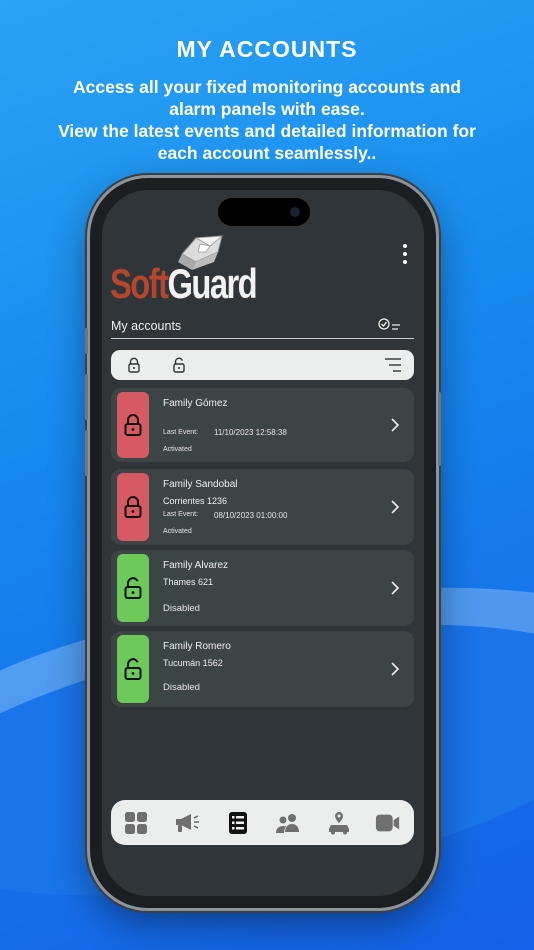  I want to click on account-card: Family Romero Tucumán 1562 Disabled, so click(262, 669).